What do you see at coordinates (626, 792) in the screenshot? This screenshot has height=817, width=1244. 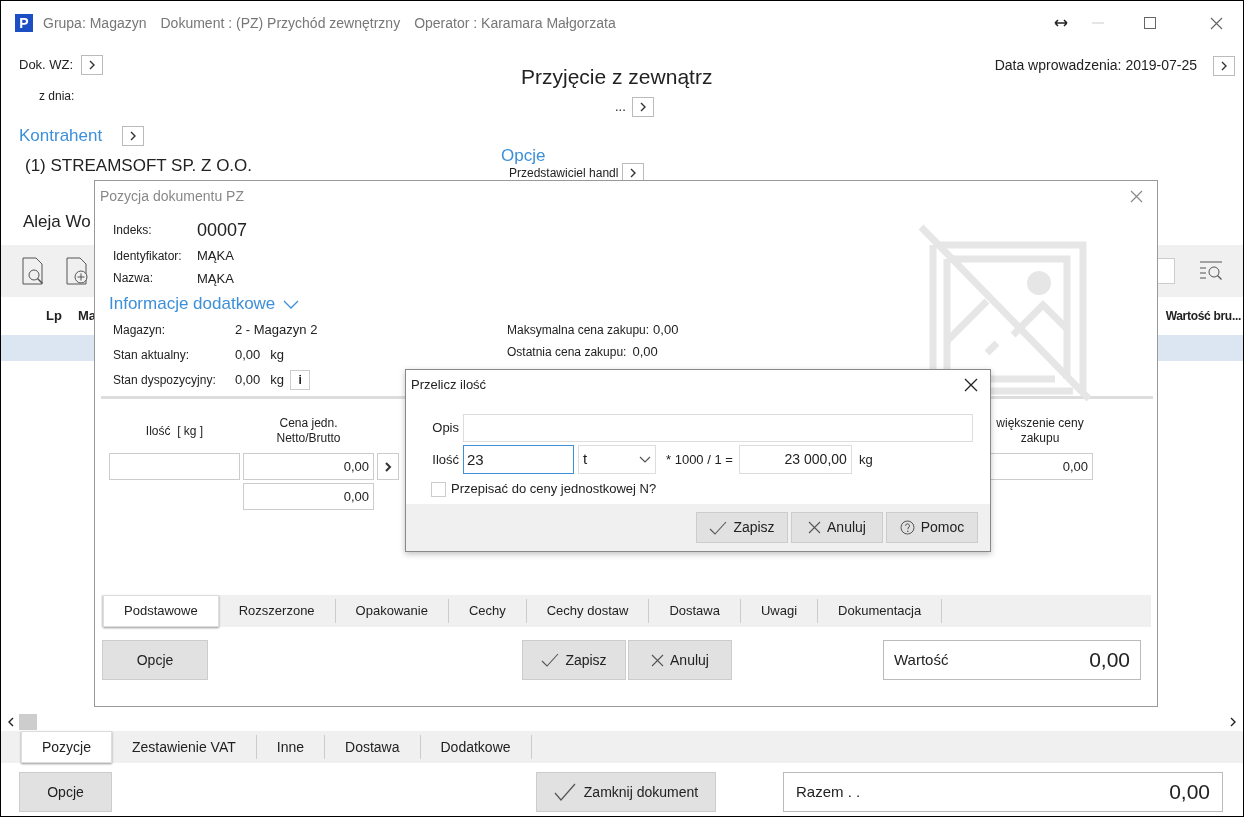 I see `close-document-button: Zamknij dokument` at bounding box center [626, 792].